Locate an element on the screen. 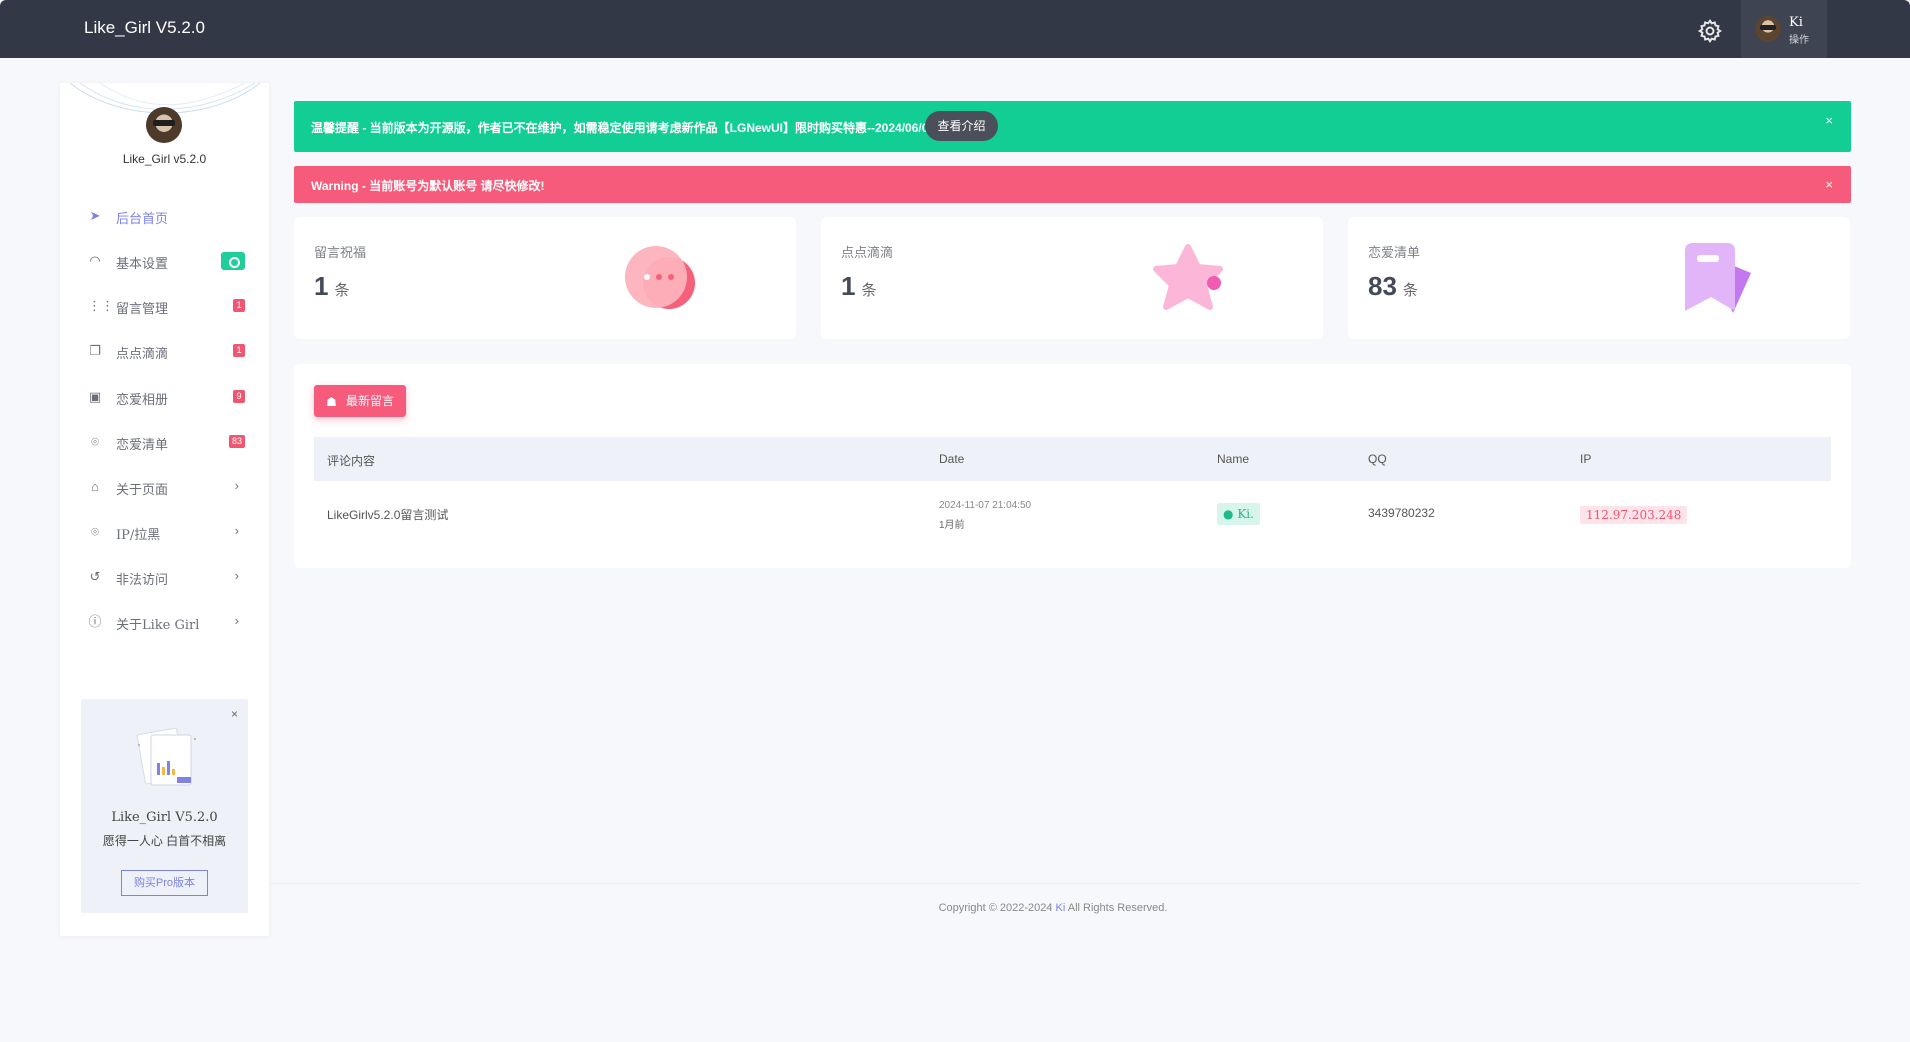 The height and width of the screenshot is (1042, 1910). message-content: LikeGirlv5.2.0留言测试 is located at coordinates (388, 515).